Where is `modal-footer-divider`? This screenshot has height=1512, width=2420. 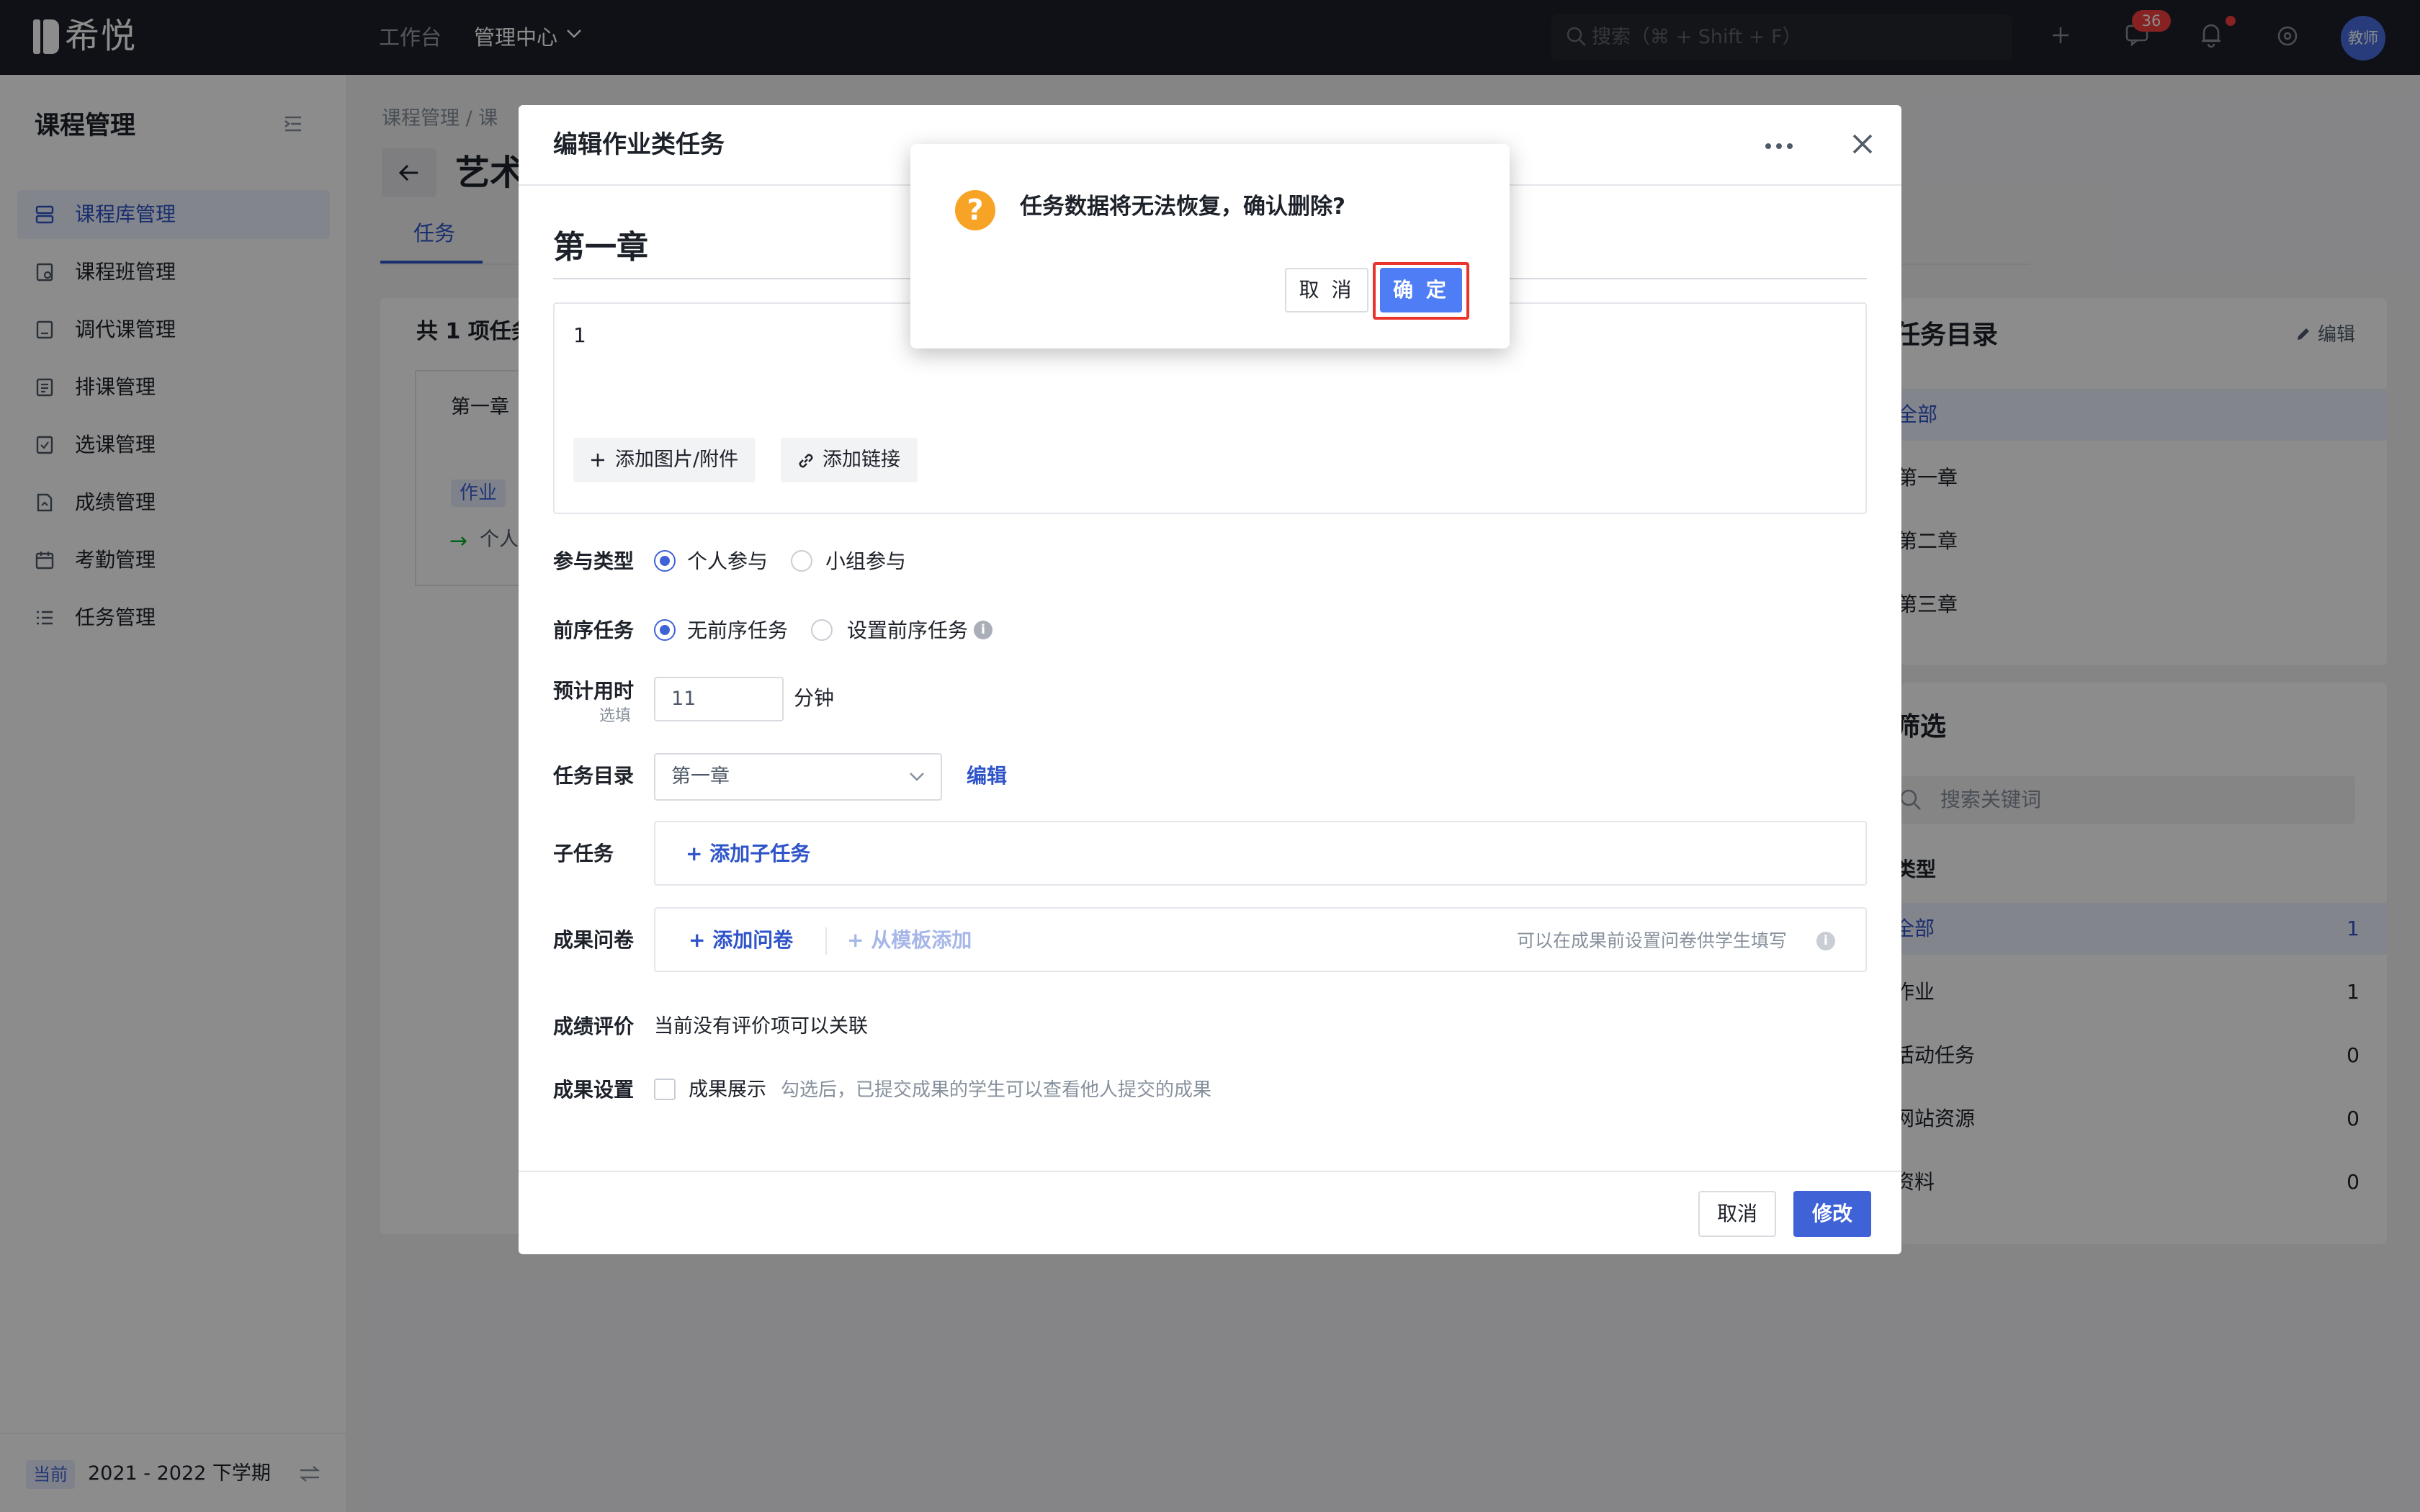
modal-footer-divider is located at coordinates (1210, 1171).